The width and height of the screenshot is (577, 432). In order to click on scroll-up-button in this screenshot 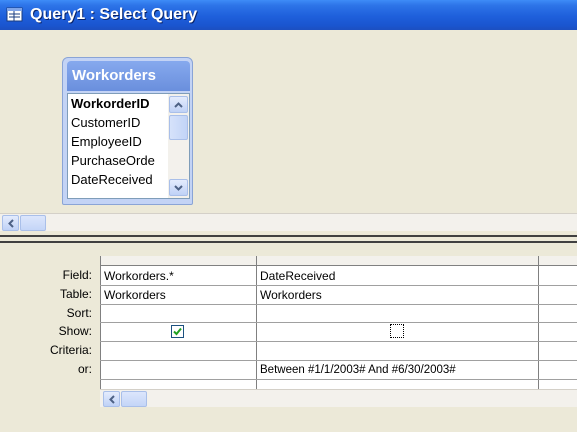, I will do `click(178, 104)`.